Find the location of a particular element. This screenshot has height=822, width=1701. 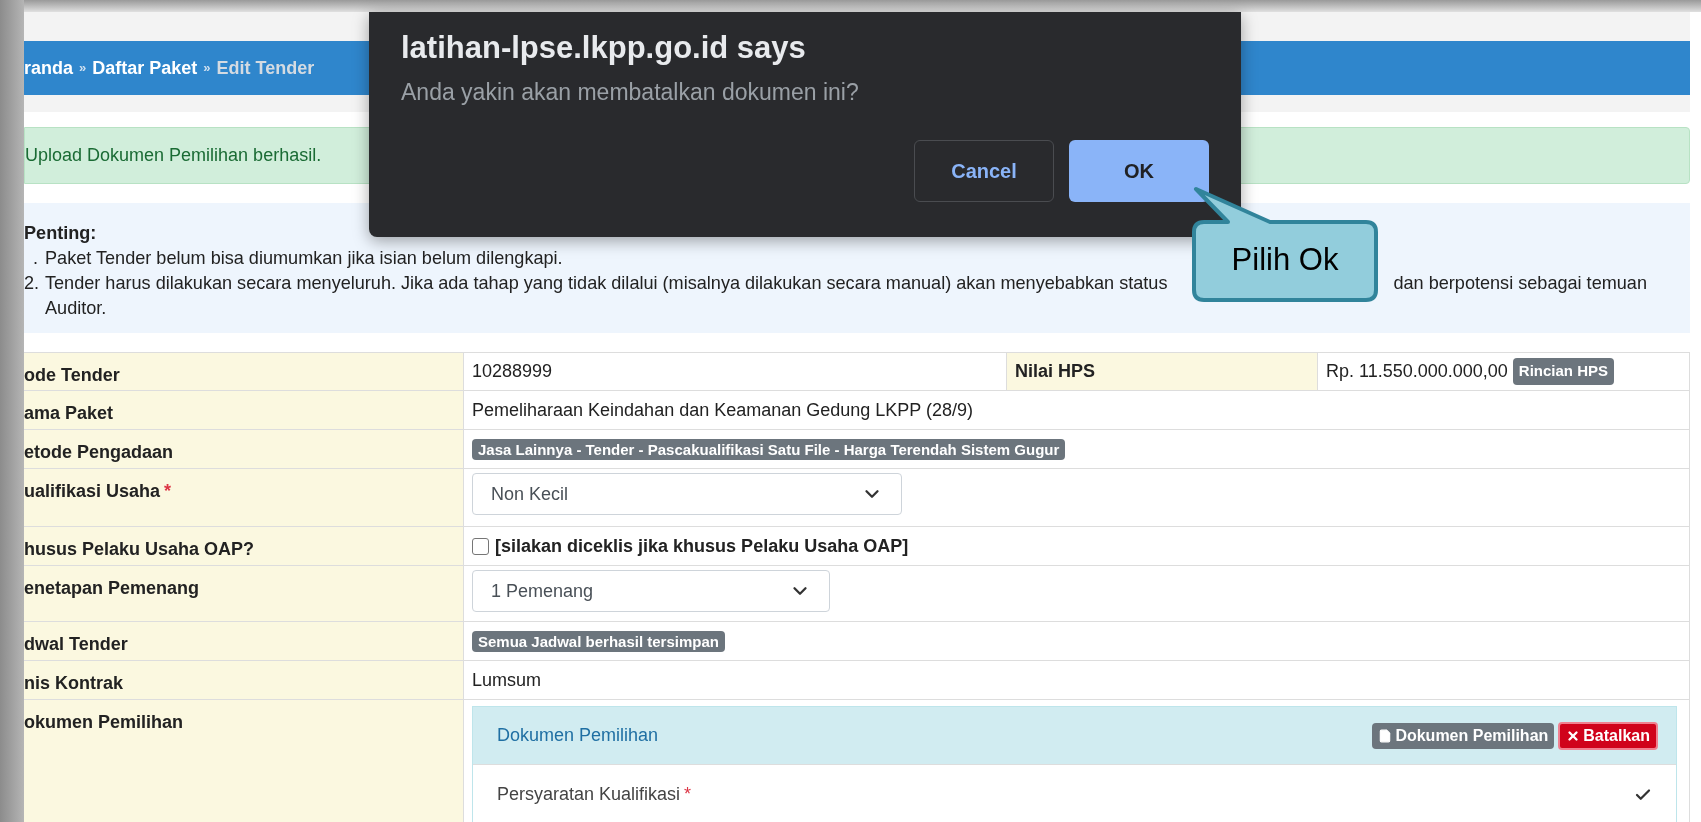

field-label: husus Pelaku Usaha OAP? is located at coordinates (139, 549).